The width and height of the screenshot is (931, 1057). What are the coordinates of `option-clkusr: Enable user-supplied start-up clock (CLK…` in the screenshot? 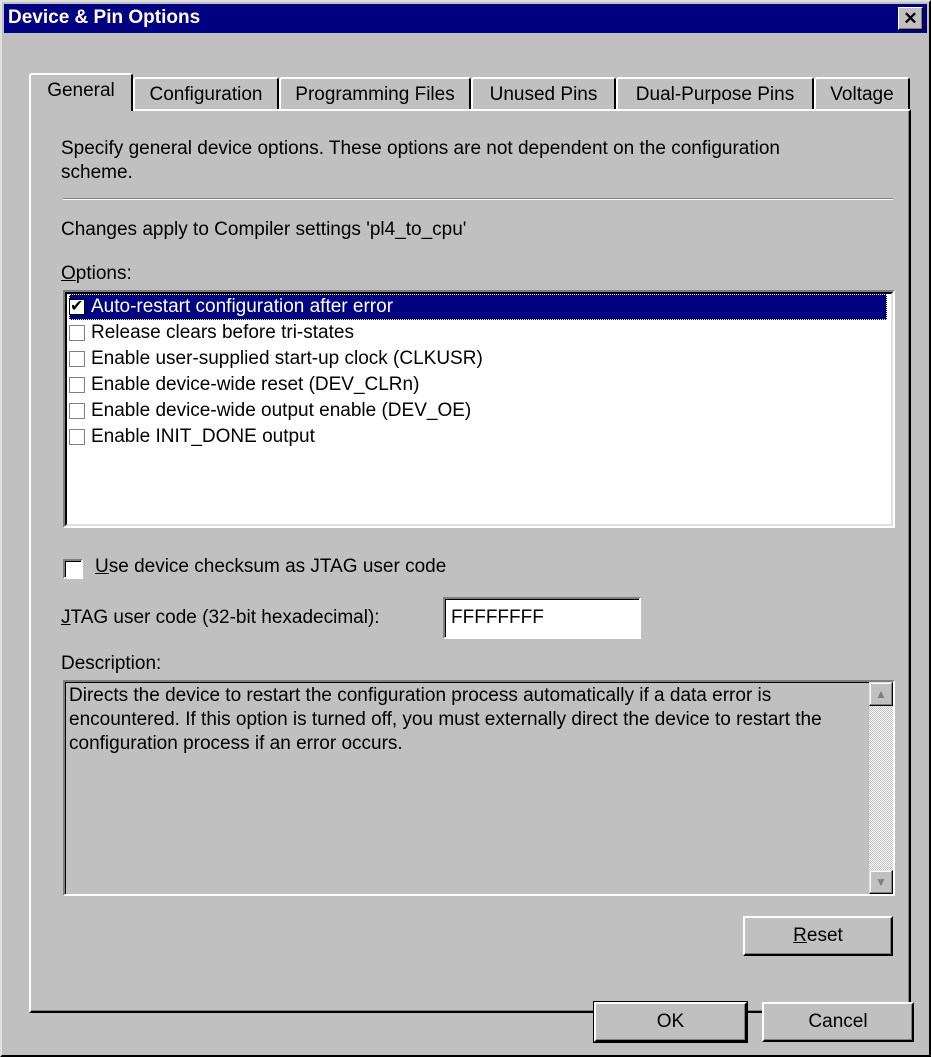 It's located at (478, 359).